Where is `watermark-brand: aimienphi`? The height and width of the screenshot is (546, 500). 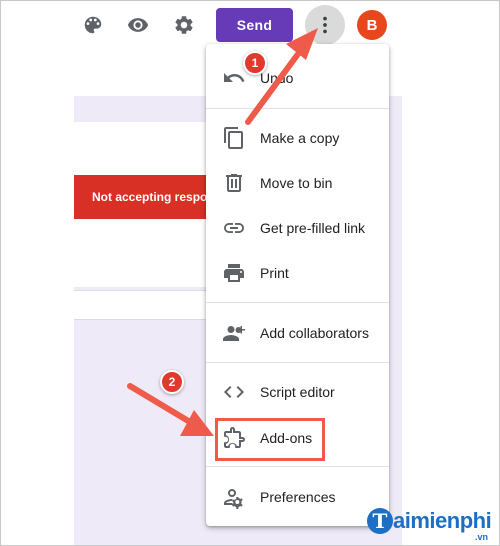
watermark-brand: aimienphi is located at coordinates (442, 520).